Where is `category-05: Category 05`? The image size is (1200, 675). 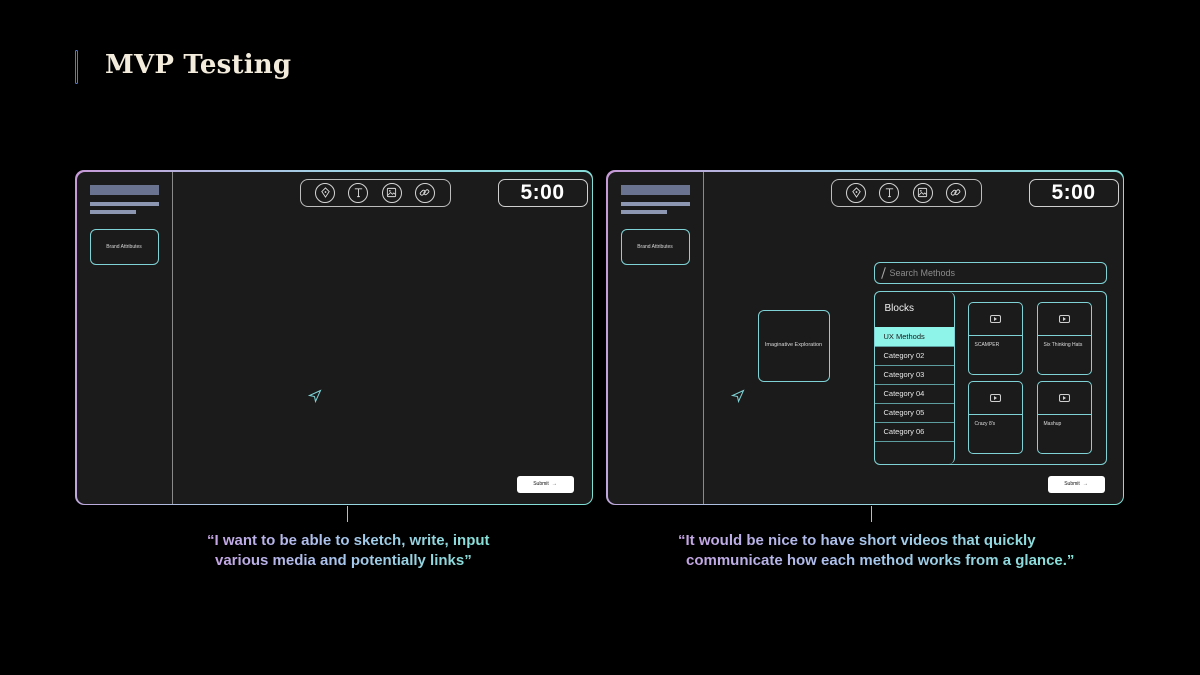 category-05: Category 05 is located at coordinates (914, 412).